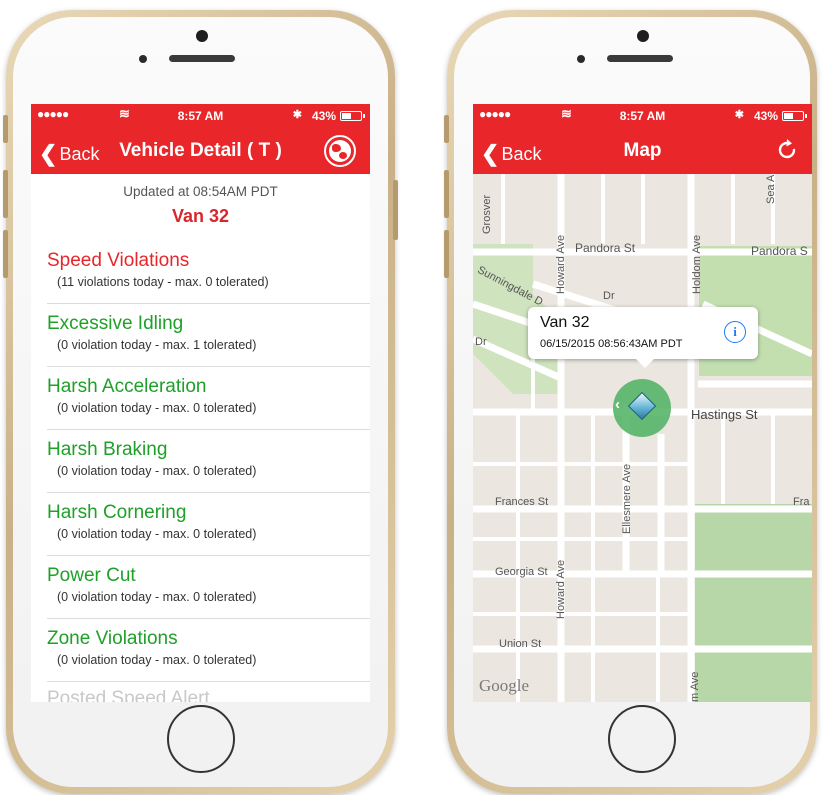 Image resolution: width=823 pixels, height=795 pixels. Describe the element at coordinates (520, 644) in the screenshot. I see `street-label: Union St` at that location.